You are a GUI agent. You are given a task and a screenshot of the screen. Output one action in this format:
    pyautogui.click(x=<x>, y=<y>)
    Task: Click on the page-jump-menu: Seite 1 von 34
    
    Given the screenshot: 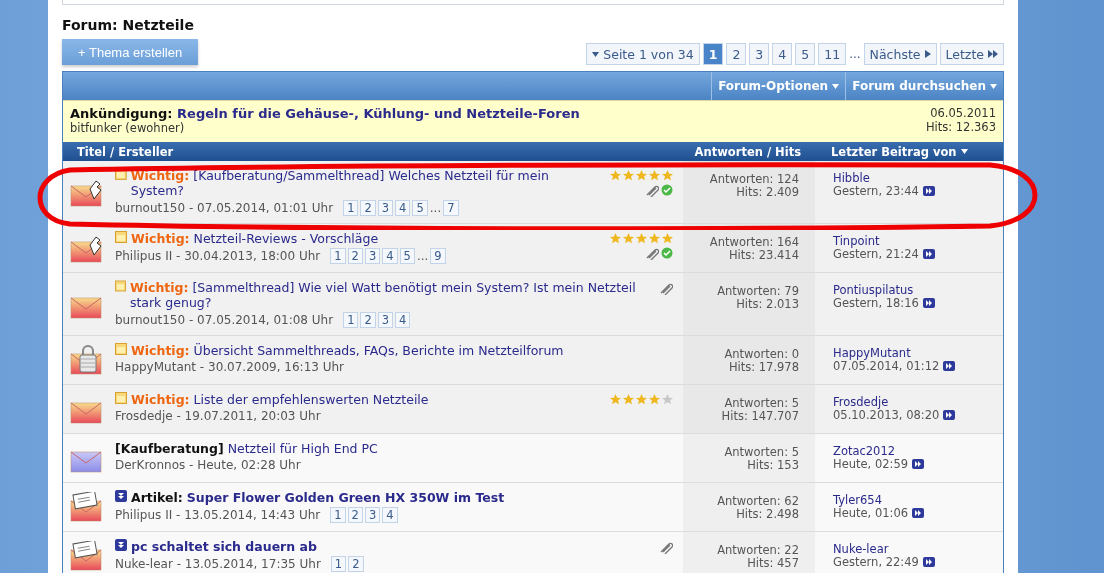 What is the action you would take?
    pyautogui.click(x=643, y=54)
    